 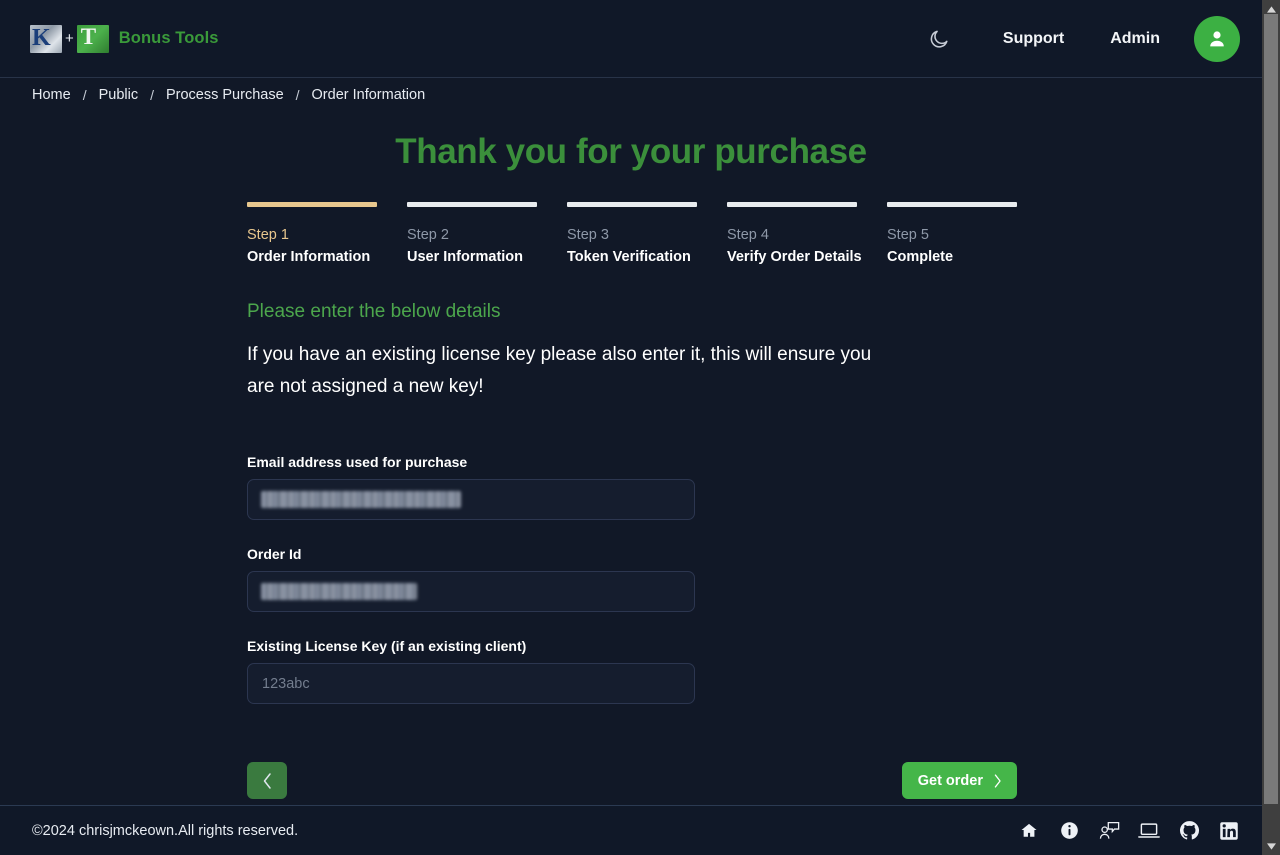 I want to click on step-5-bar, so click(x=952, y=204).